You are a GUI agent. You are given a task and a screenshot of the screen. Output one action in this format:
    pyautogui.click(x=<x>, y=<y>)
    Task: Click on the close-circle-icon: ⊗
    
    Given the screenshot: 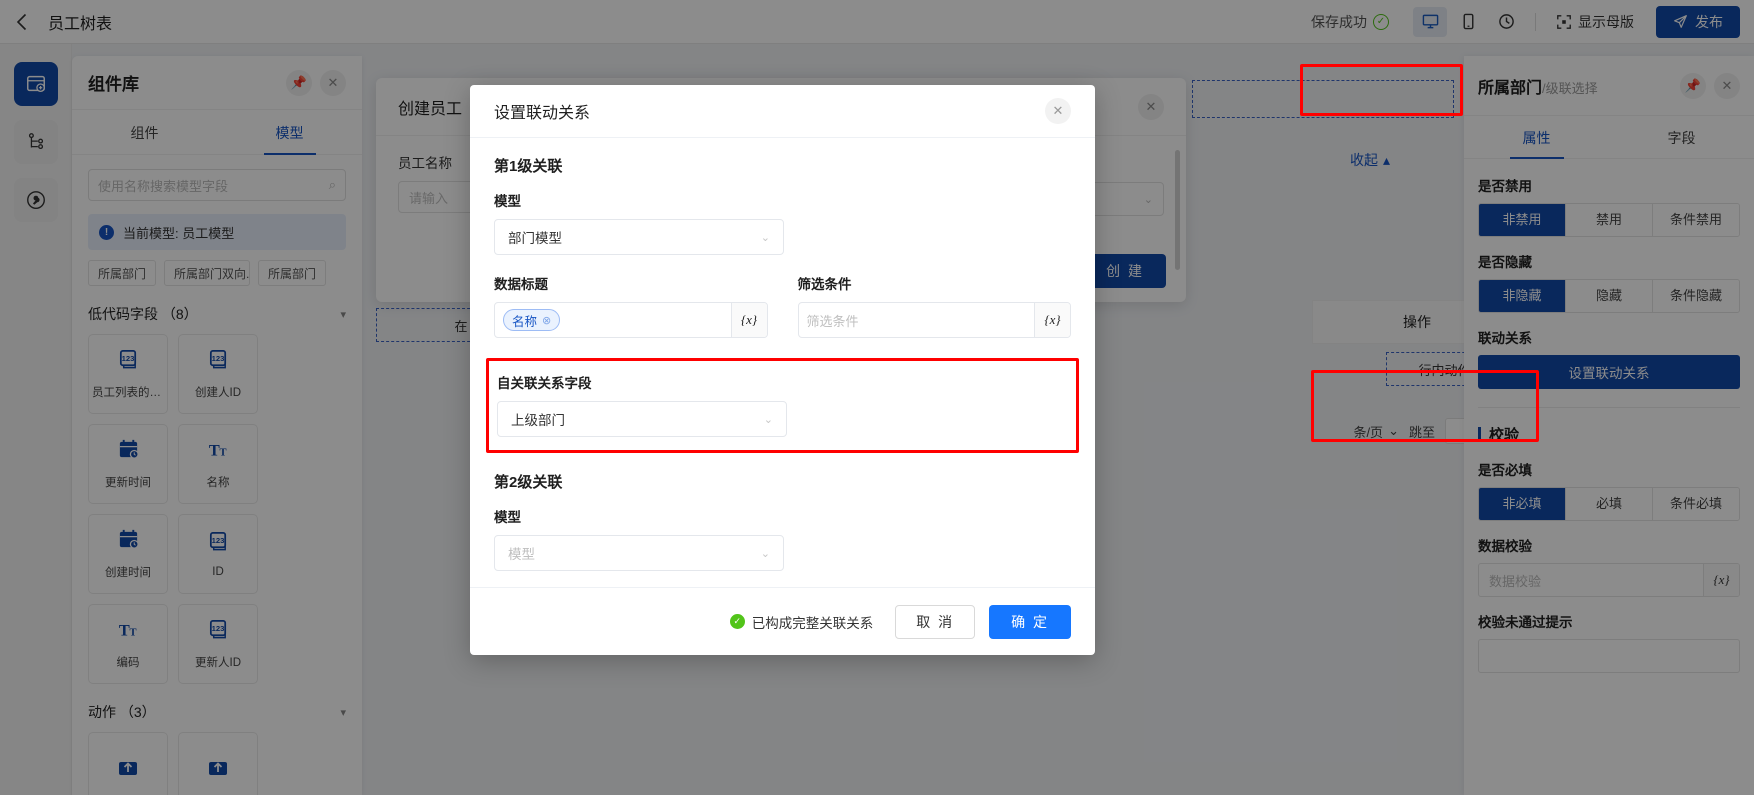 What is the action you would take?
    pyautogui.click(x=546, y=320)
    